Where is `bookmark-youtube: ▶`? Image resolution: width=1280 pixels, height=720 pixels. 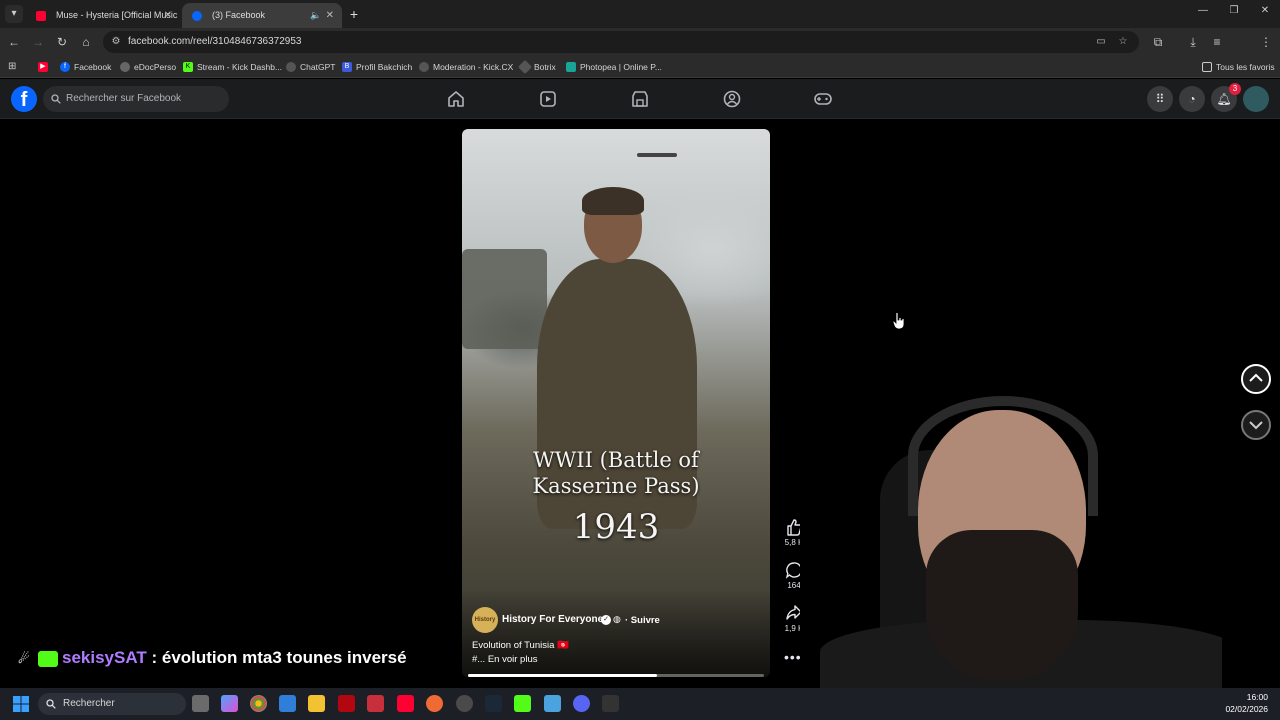 bookmark-youtube: ▶ is located at coordinates (45, 67).